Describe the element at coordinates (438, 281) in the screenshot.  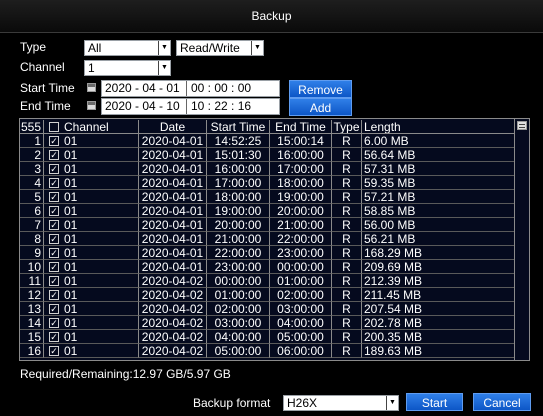
I see `row-length: 212.39 MB` at that location.